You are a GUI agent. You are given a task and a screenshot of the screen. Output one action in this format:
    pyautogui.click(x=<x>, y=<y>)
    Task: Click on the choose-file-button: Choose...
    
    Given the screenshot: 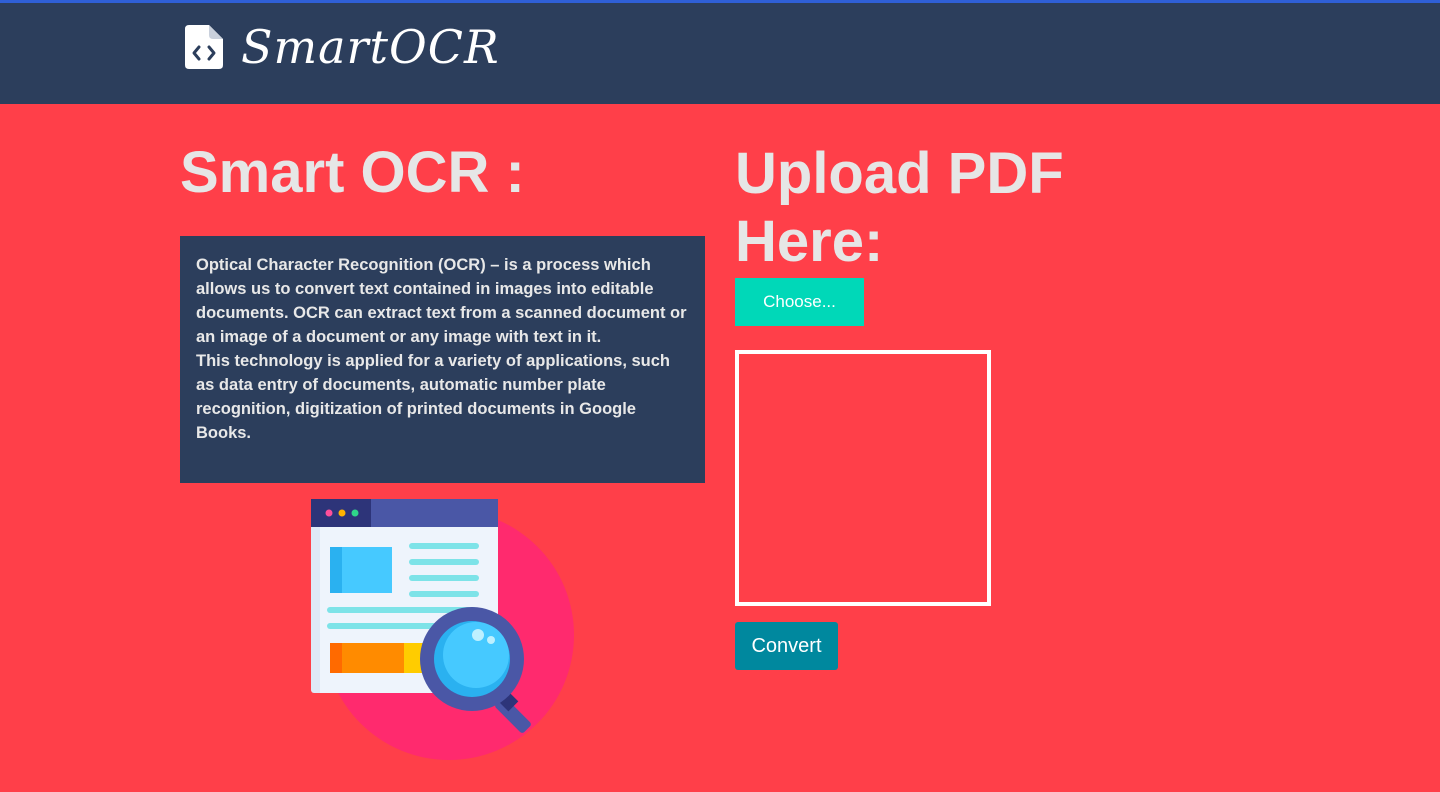 What is the action you would take?
    pyautogui.click(x=799, y=302)
    